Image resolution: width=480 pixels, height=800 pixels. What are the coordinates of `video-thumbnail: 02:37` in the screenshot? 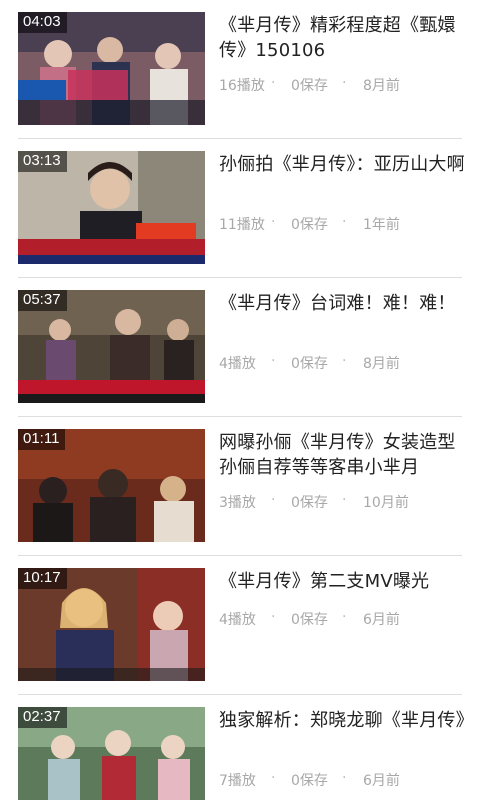 It's located at (111, 753).